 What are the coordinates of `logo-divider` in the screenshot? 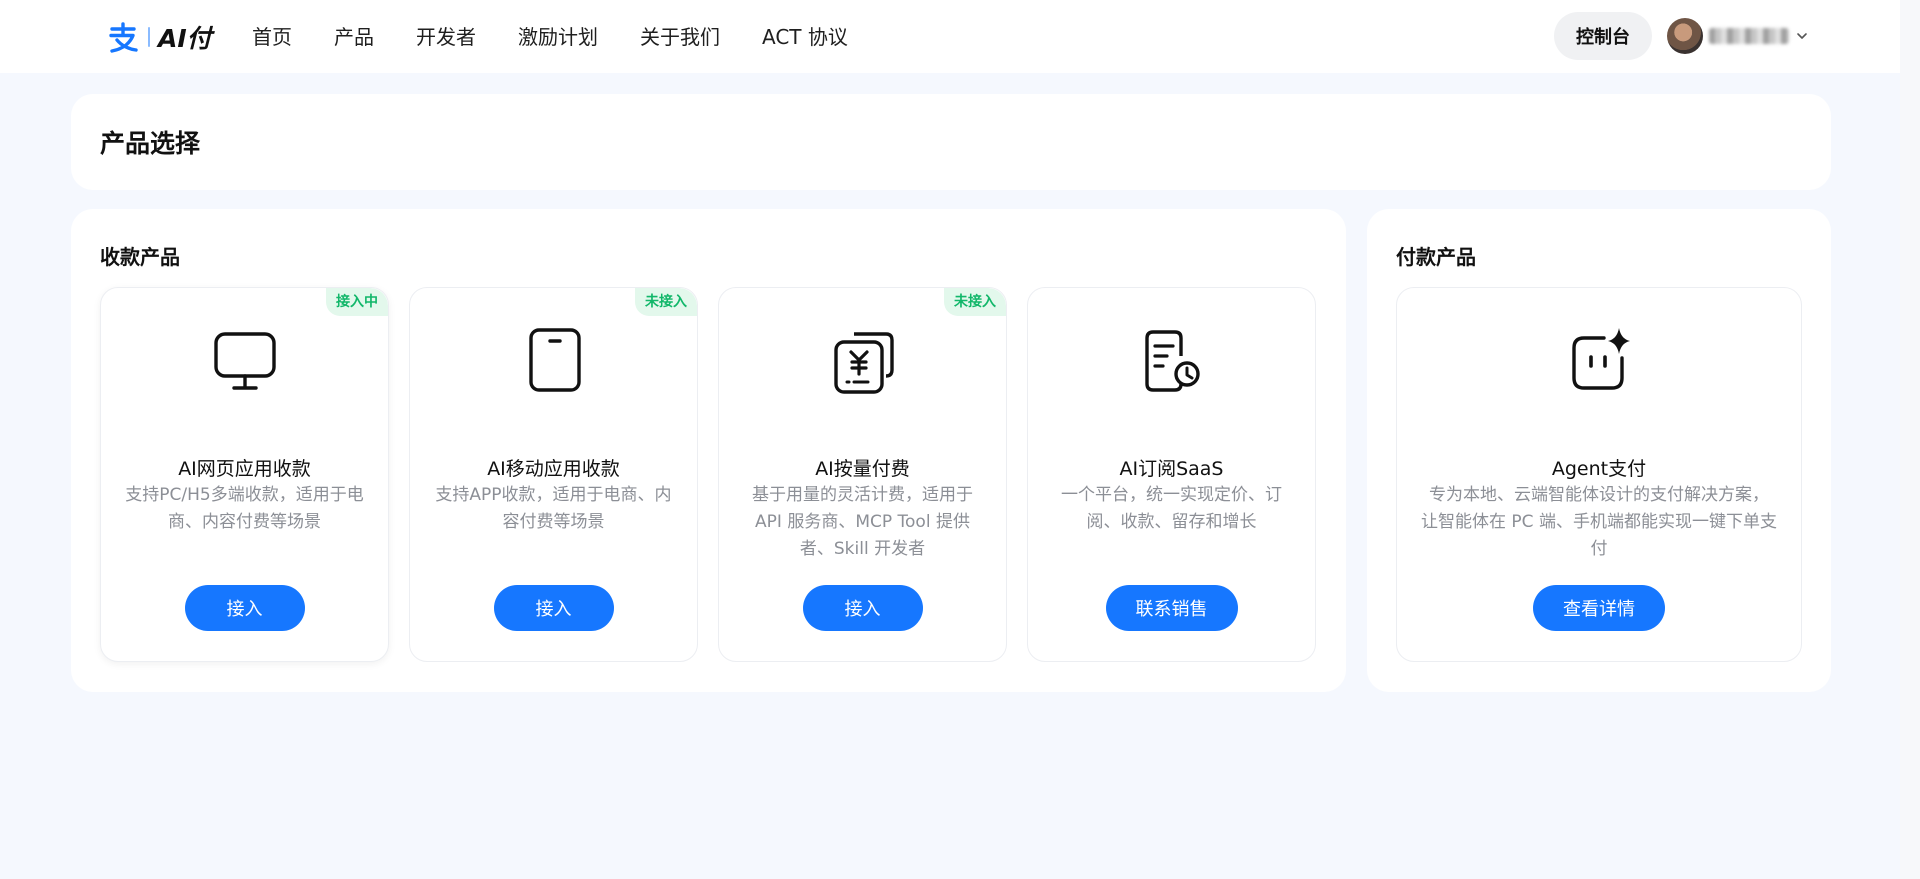 It's located at (149, 37).